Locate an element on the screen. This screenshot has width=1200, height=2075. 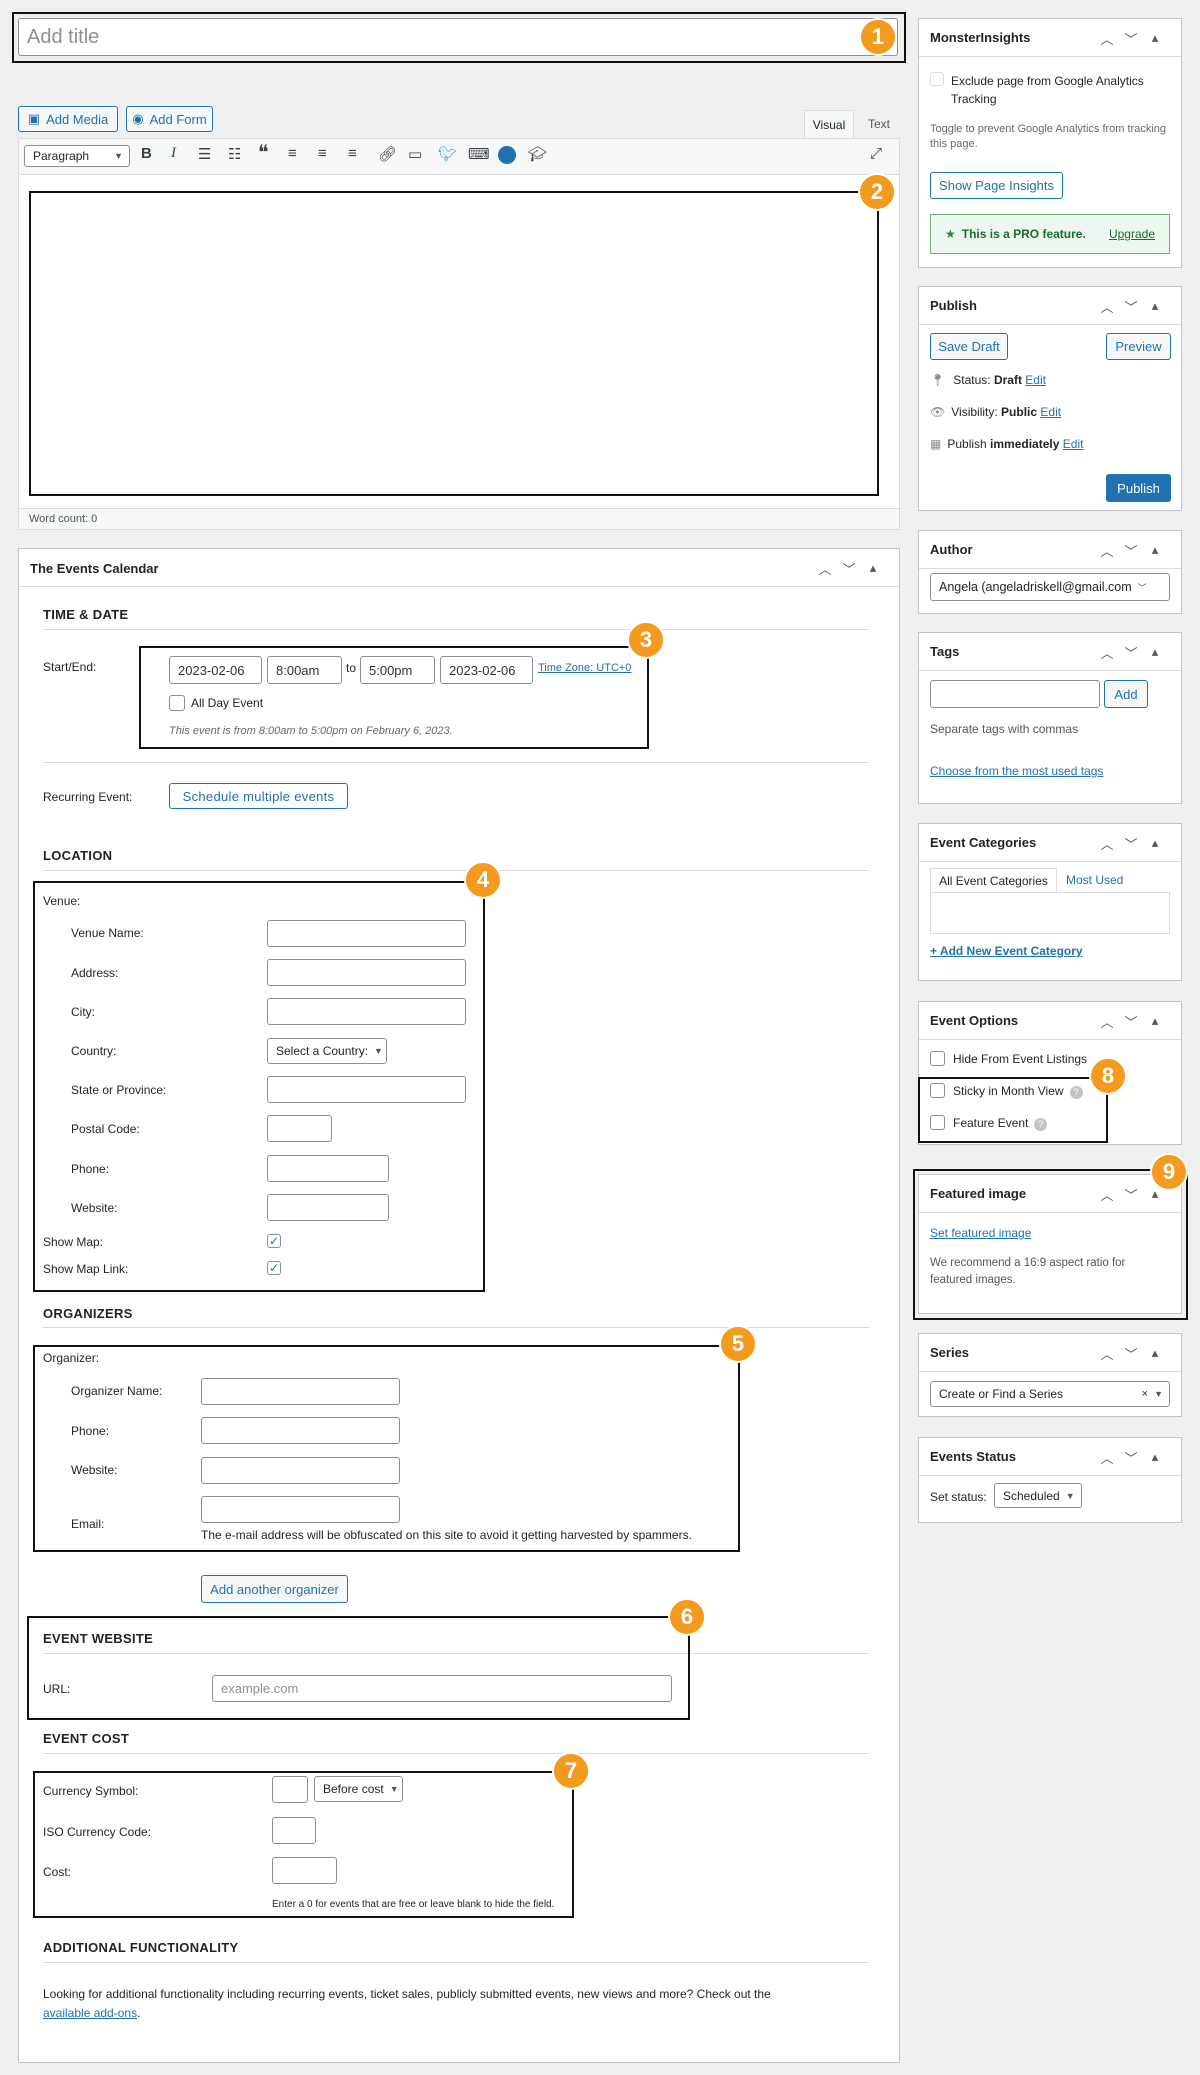
tab-most-used: Most Used is located at coordinates (1094, 880).